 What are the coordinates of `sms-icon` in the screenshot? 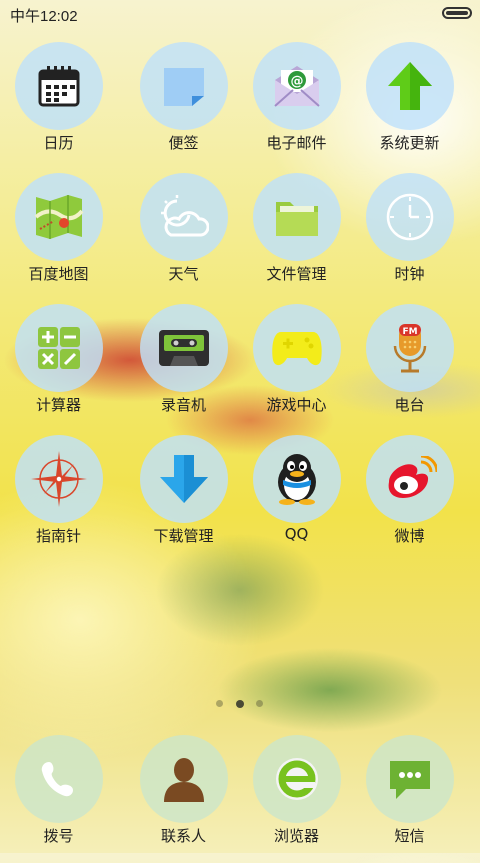 It's located at (410, 779).